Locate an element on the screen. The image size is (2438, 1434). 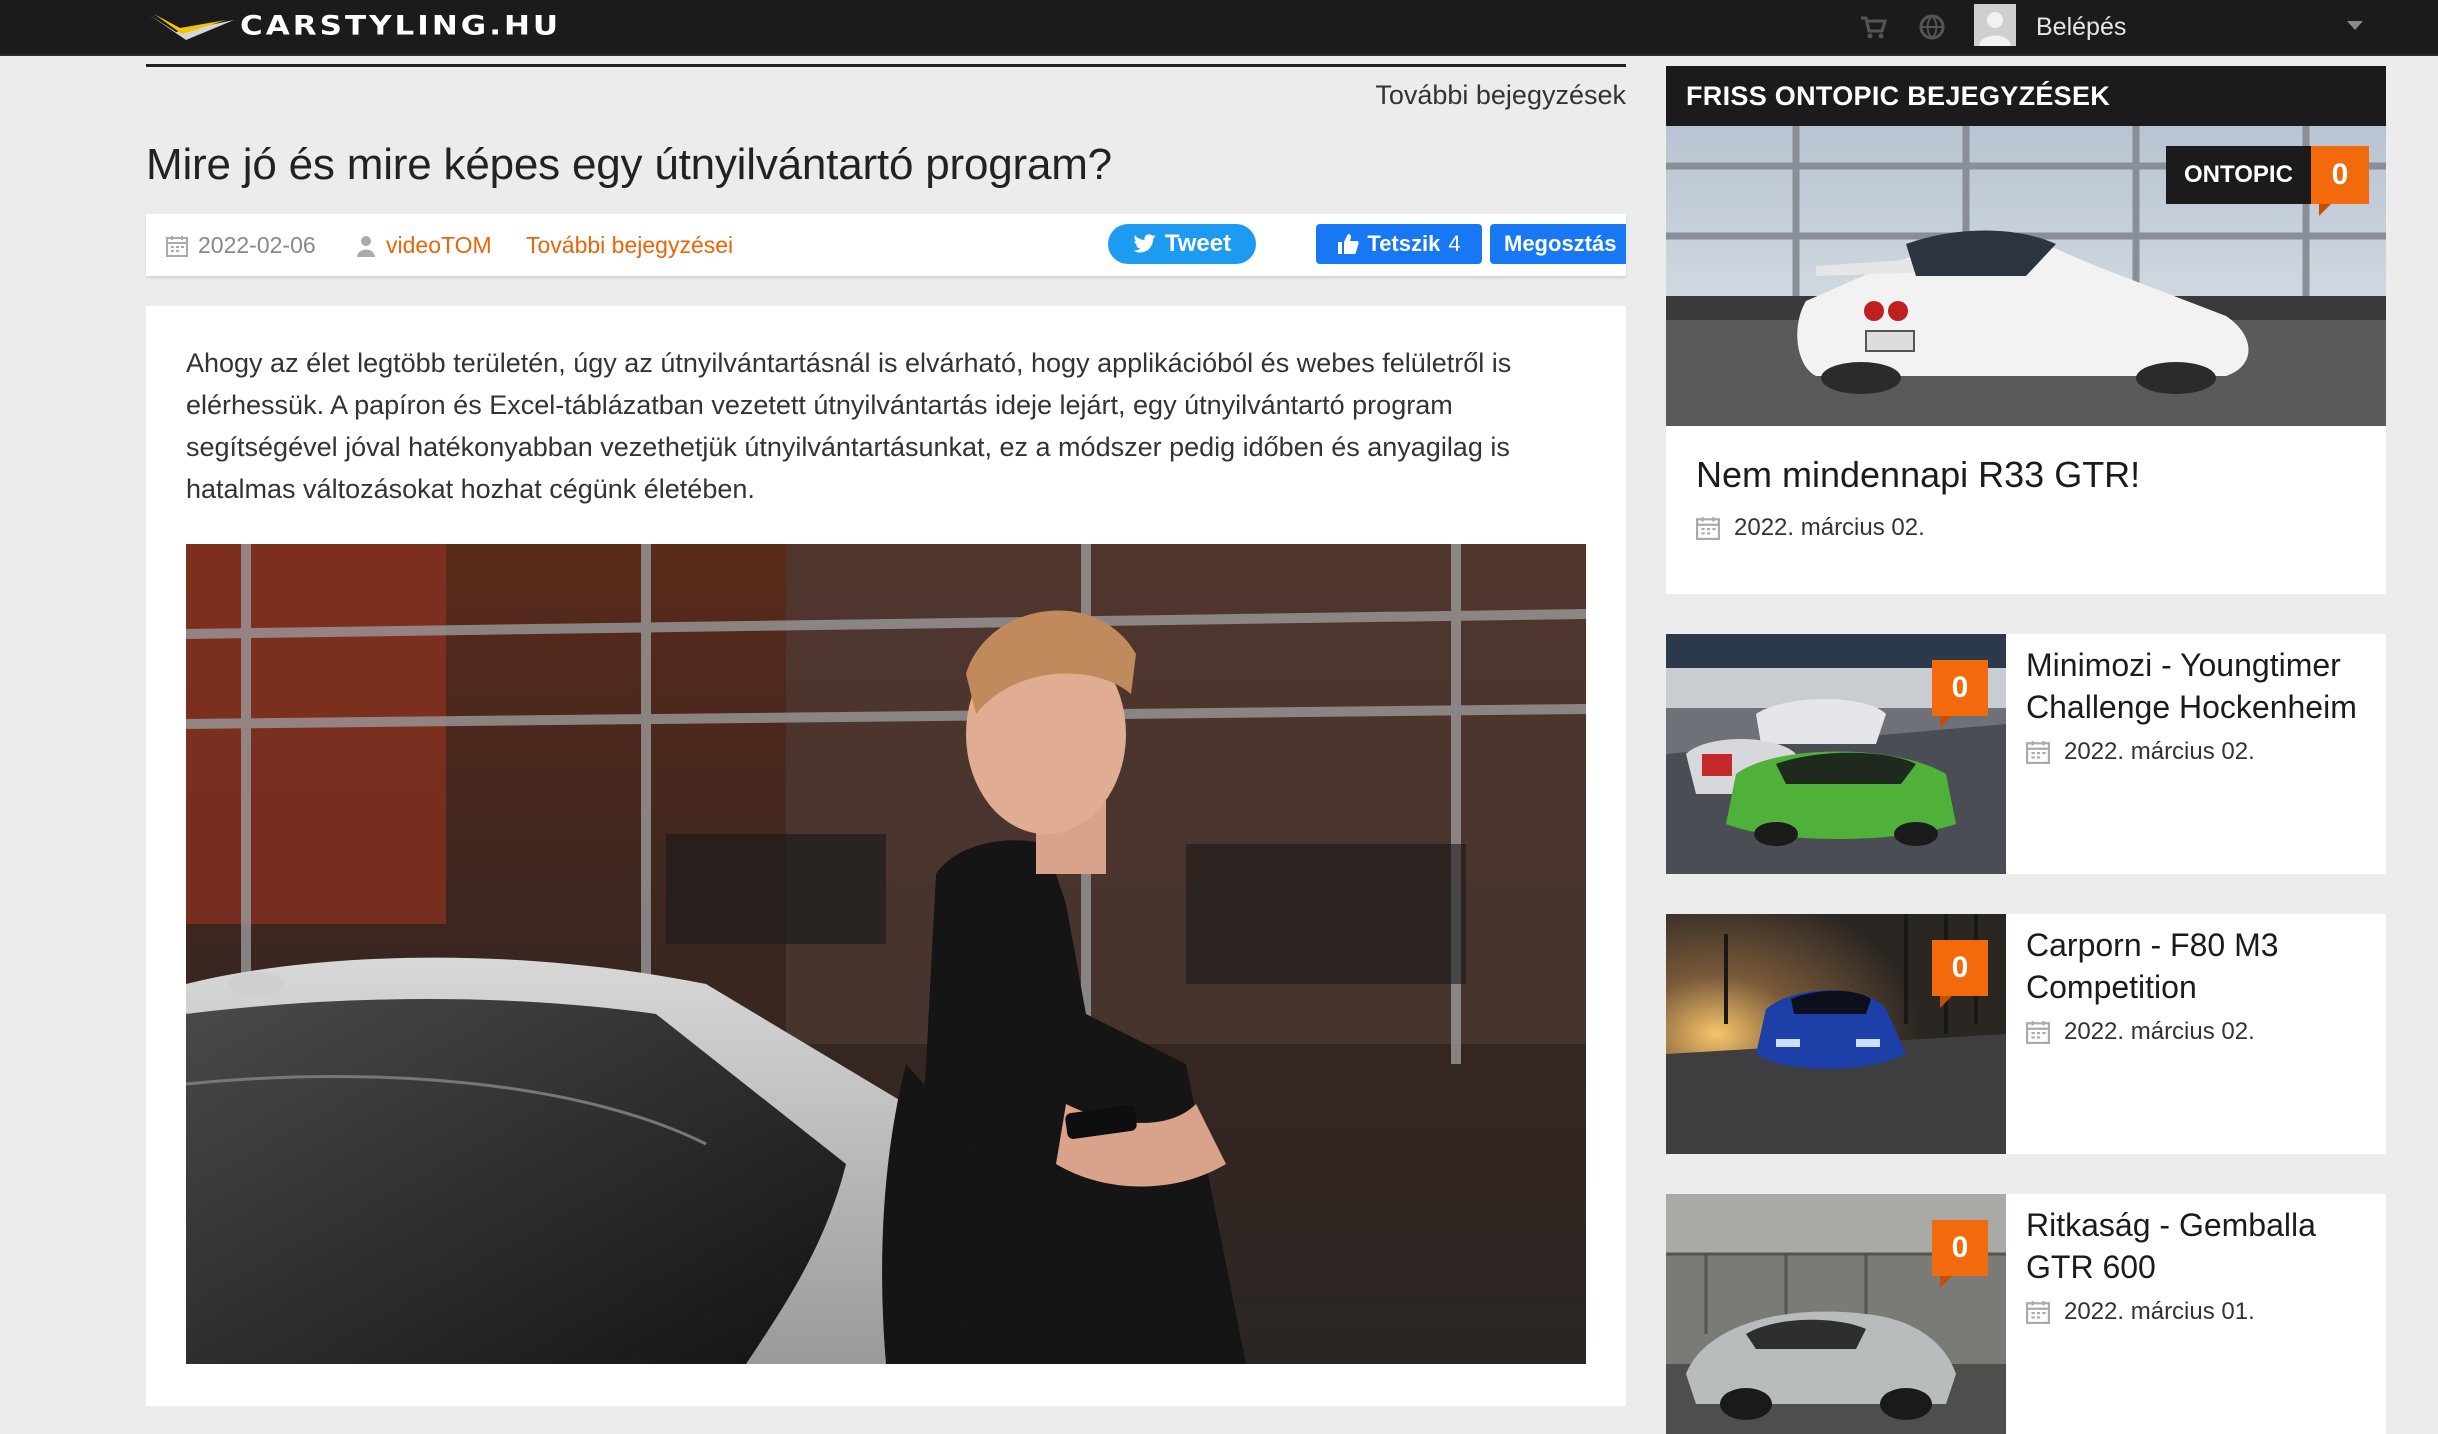
tweet-button: Tweet is located at coordinates (1182, 244).